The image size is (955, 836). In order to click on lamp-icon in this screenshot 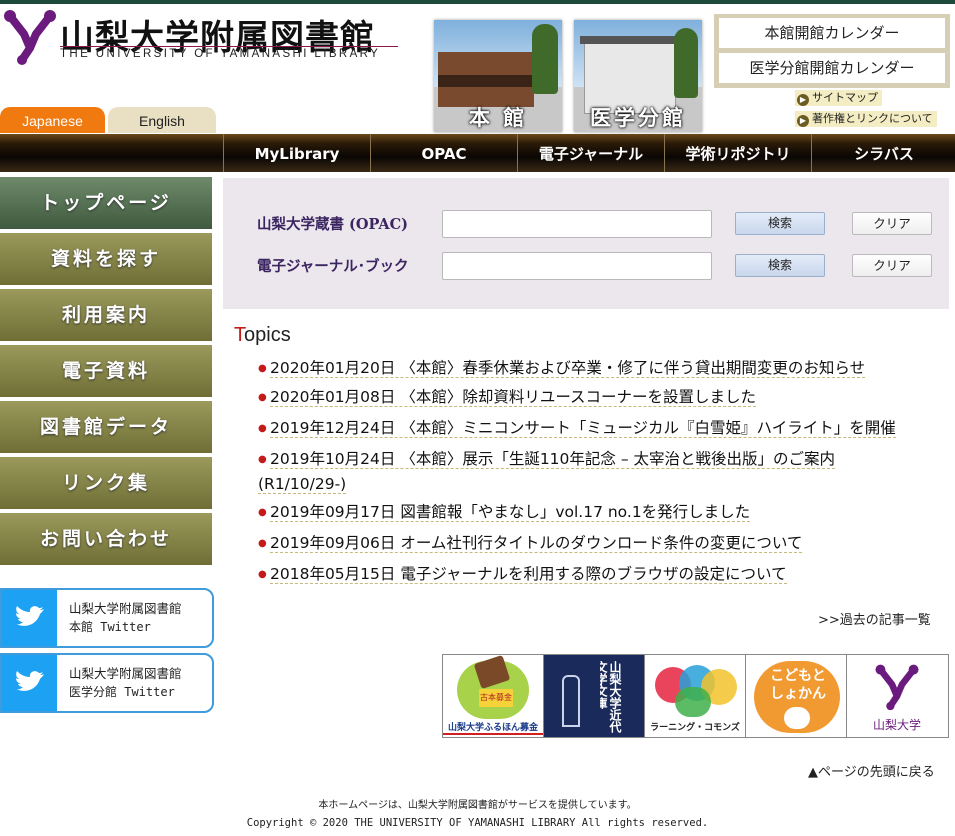, I will do `click(571, 701)`.